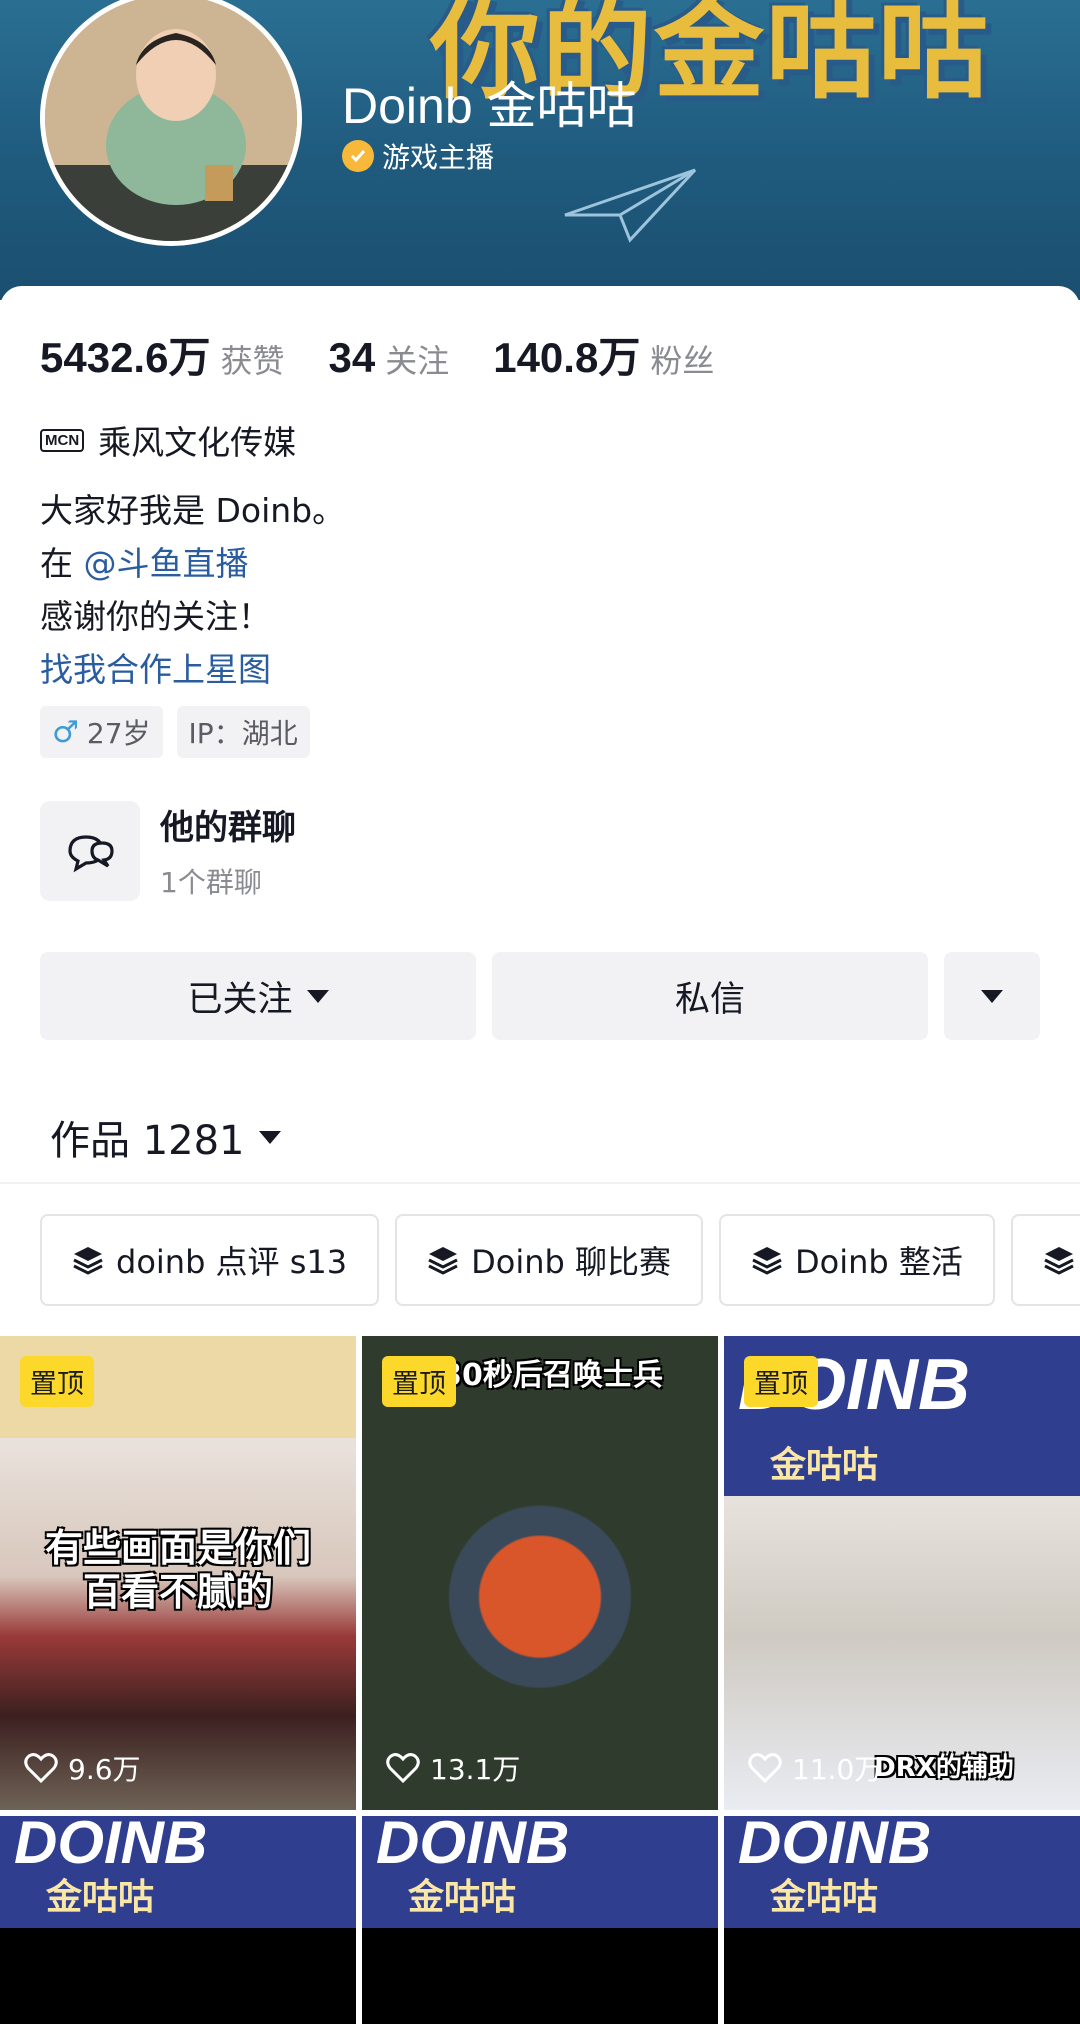 This screenshot has height=2024, width=1080. Describe the element at coordinates (228, 828) in the screenshot. I see `group-chat-title: 他的群聊` at that location.